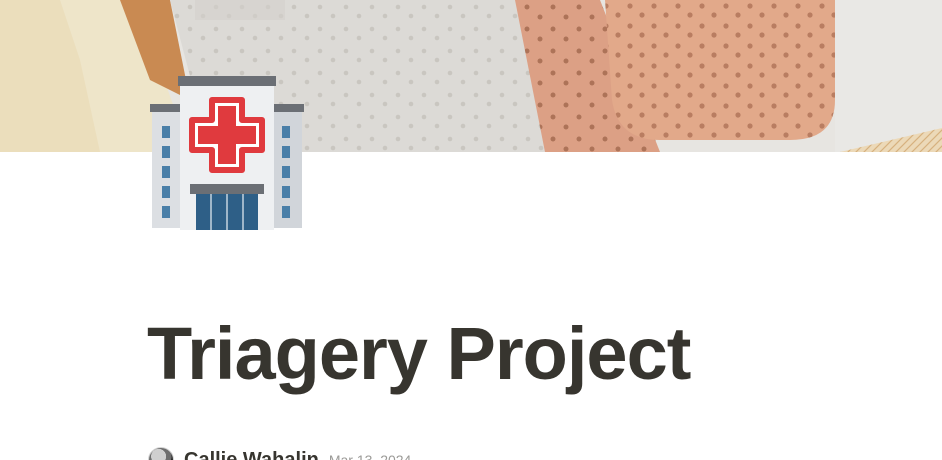 The image size is (942, 460). I want to click on hospital-icon-graphic, so click(227, 153).